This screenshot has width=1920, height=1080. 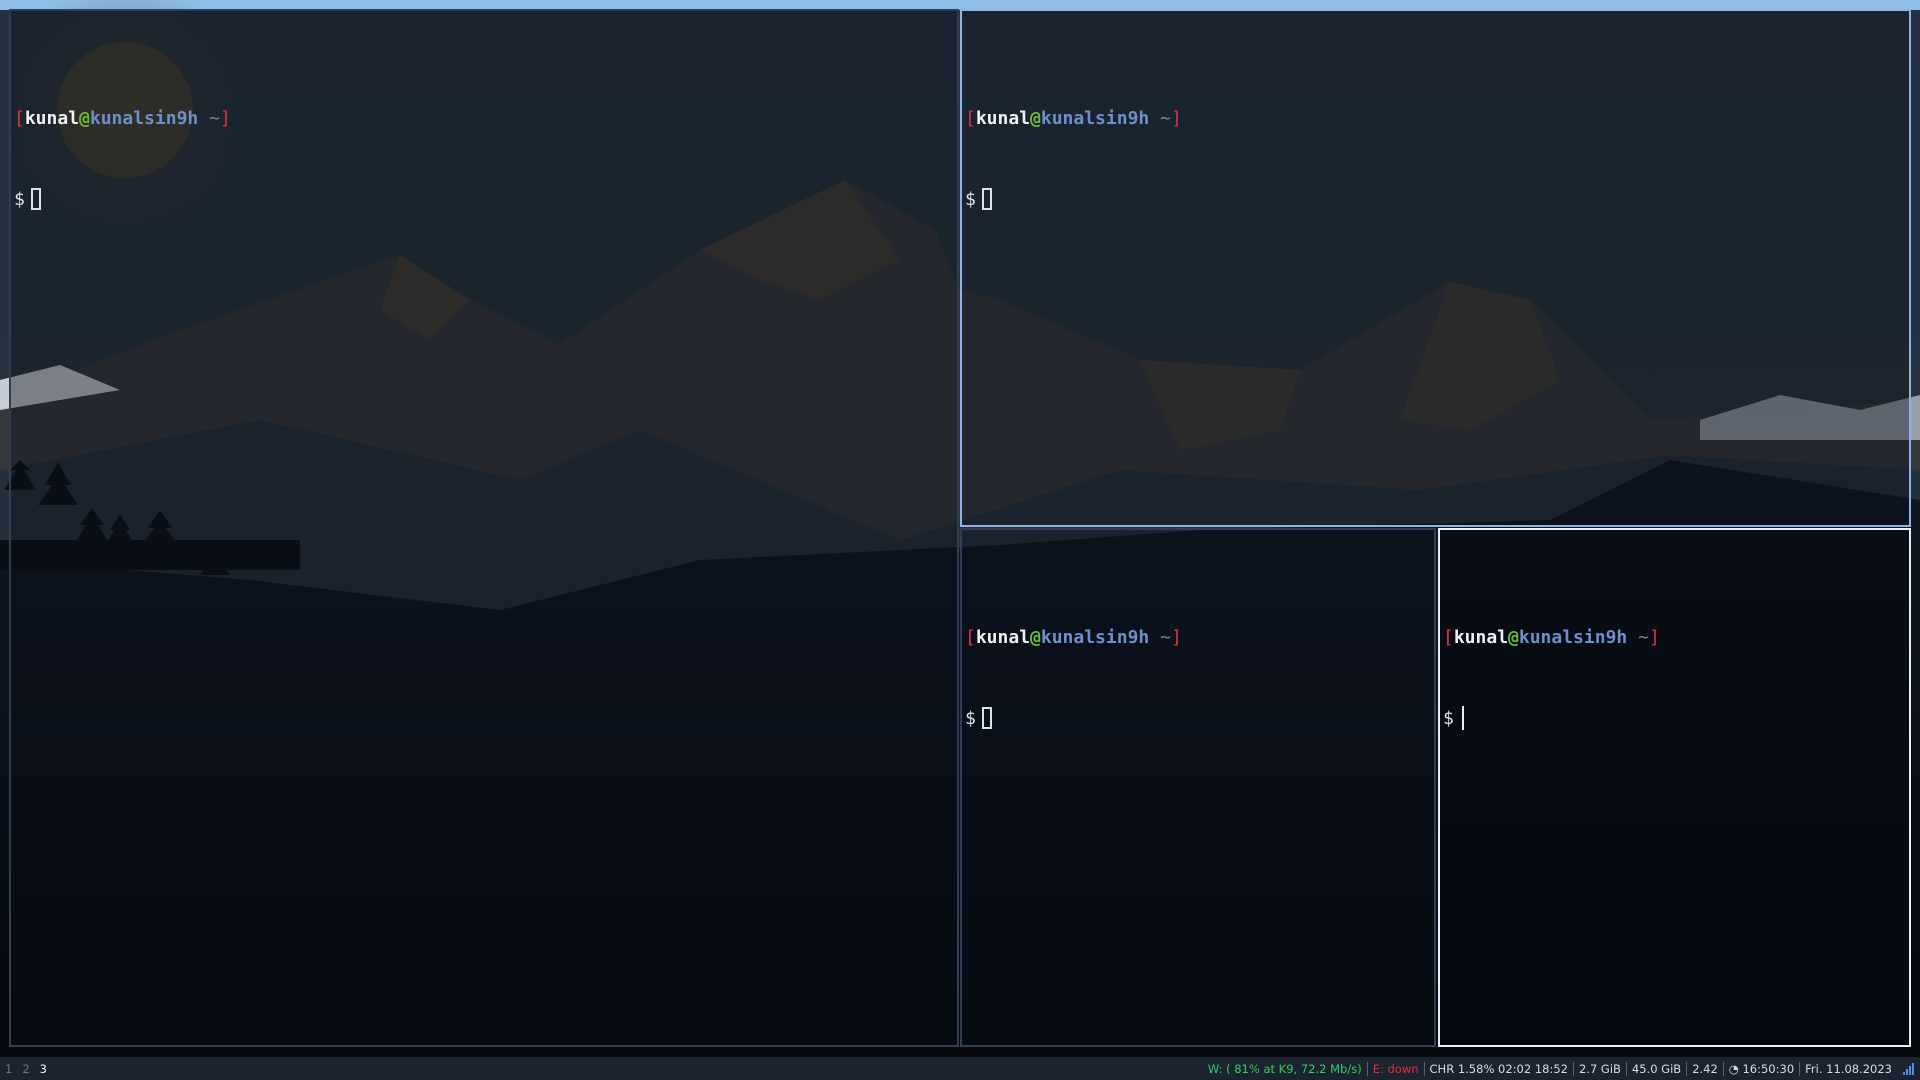 I want to click on load-average: 2.42, so click(x=1705, y=1068).